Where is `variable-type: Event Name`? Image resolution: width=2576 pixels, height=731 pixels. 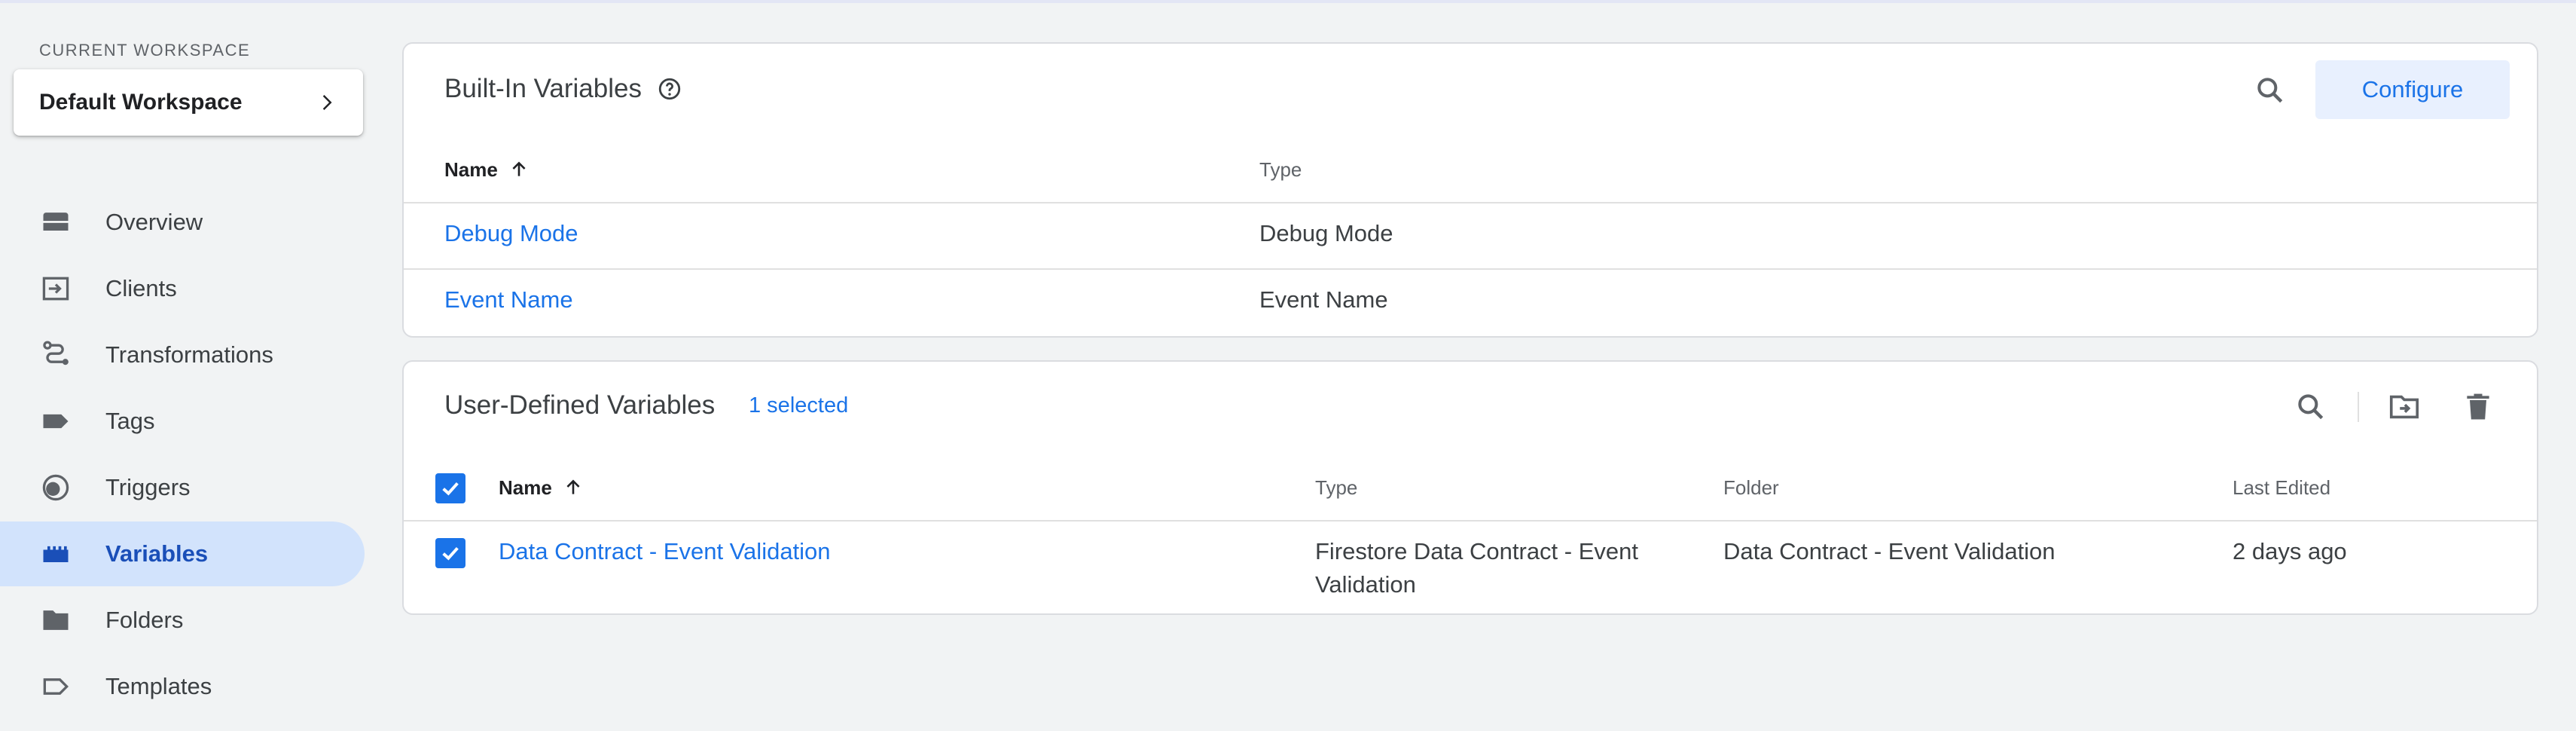 variable-type: Event Name is located at coordinates (1324, 299).